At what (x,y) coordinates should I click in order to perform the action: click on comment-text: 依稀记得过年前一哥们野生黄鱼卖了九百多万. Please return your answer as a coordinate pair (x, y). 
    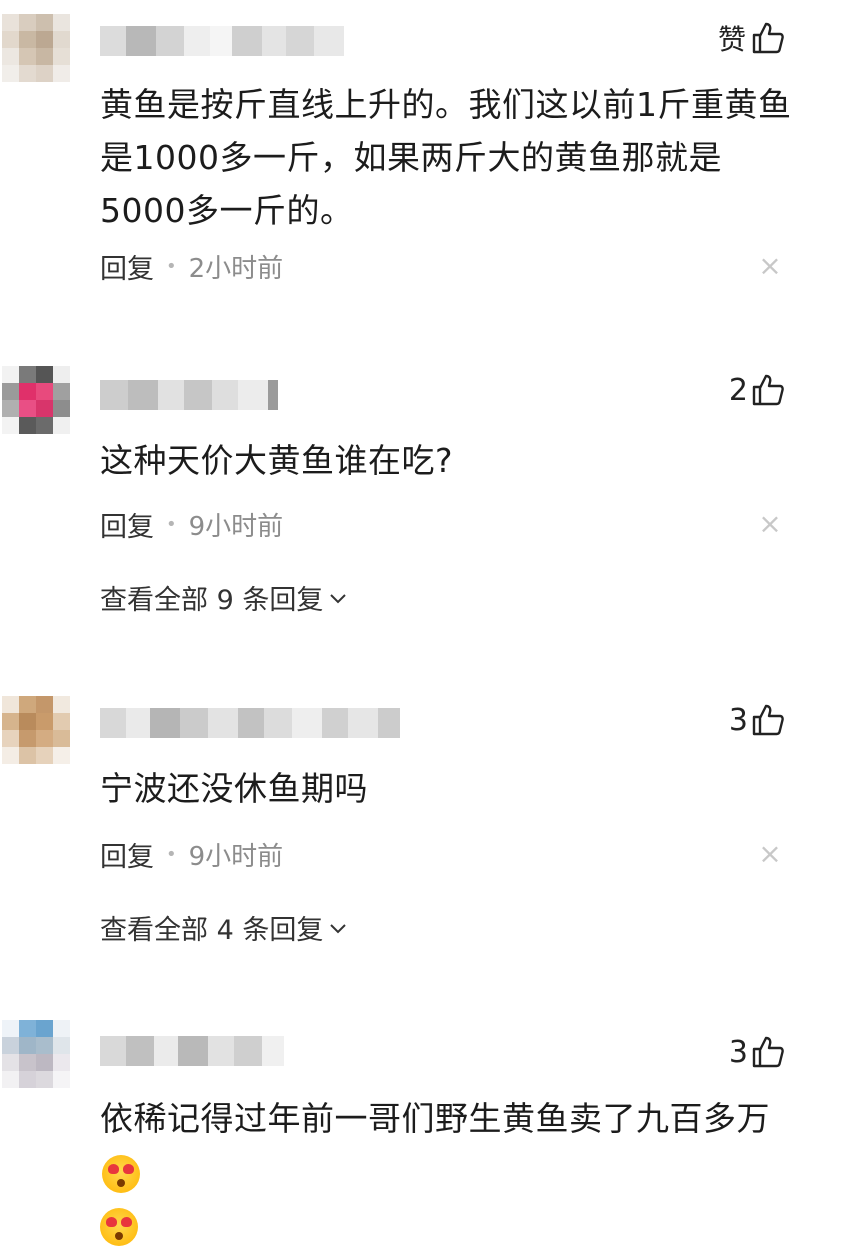
    Looking at the image, I should click on (435, 1118).